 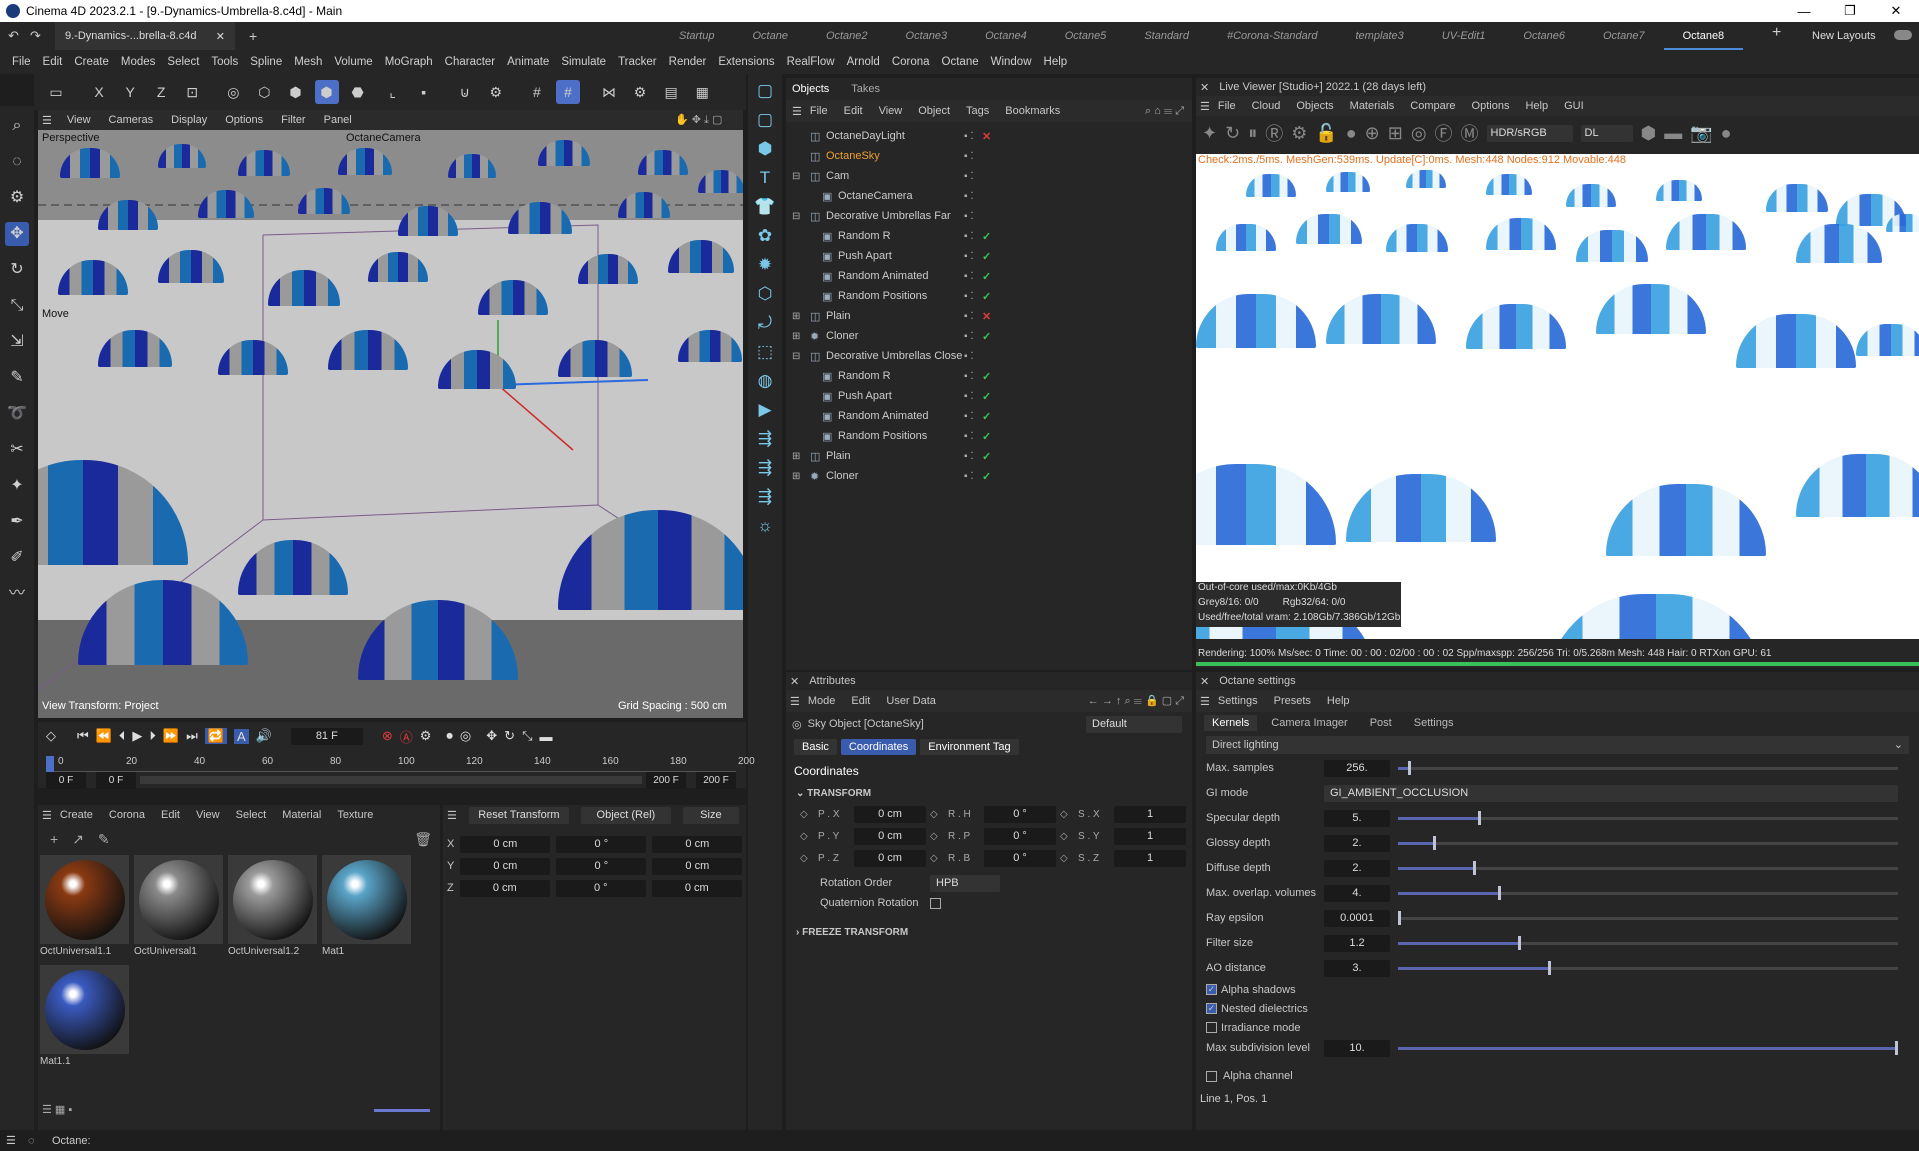 I want to click on disabled-x-icon: ✕, so click(x=986, y=316).